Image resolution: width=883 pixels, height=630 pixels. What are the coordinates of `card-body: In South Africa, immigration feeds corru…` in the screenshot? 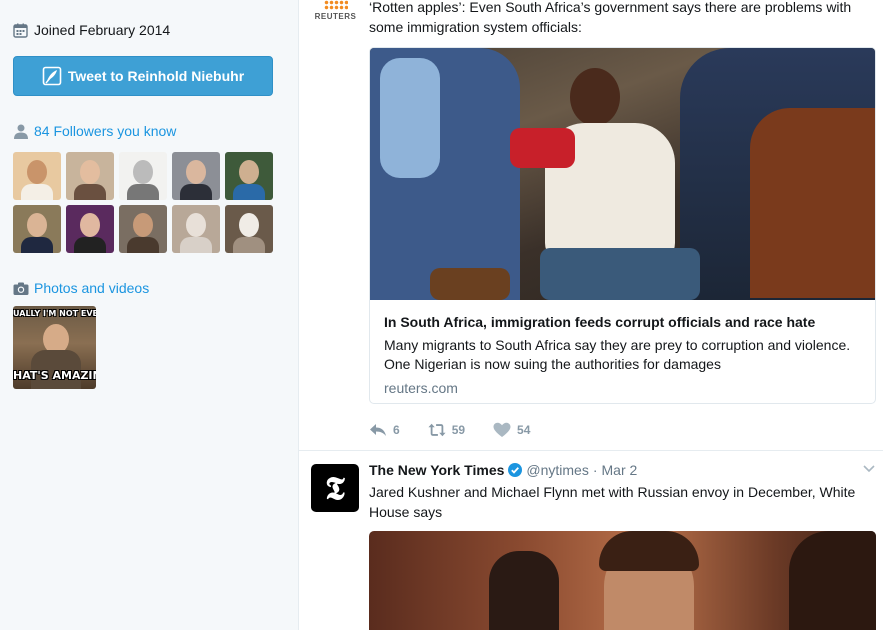 It's located at (624, 354).